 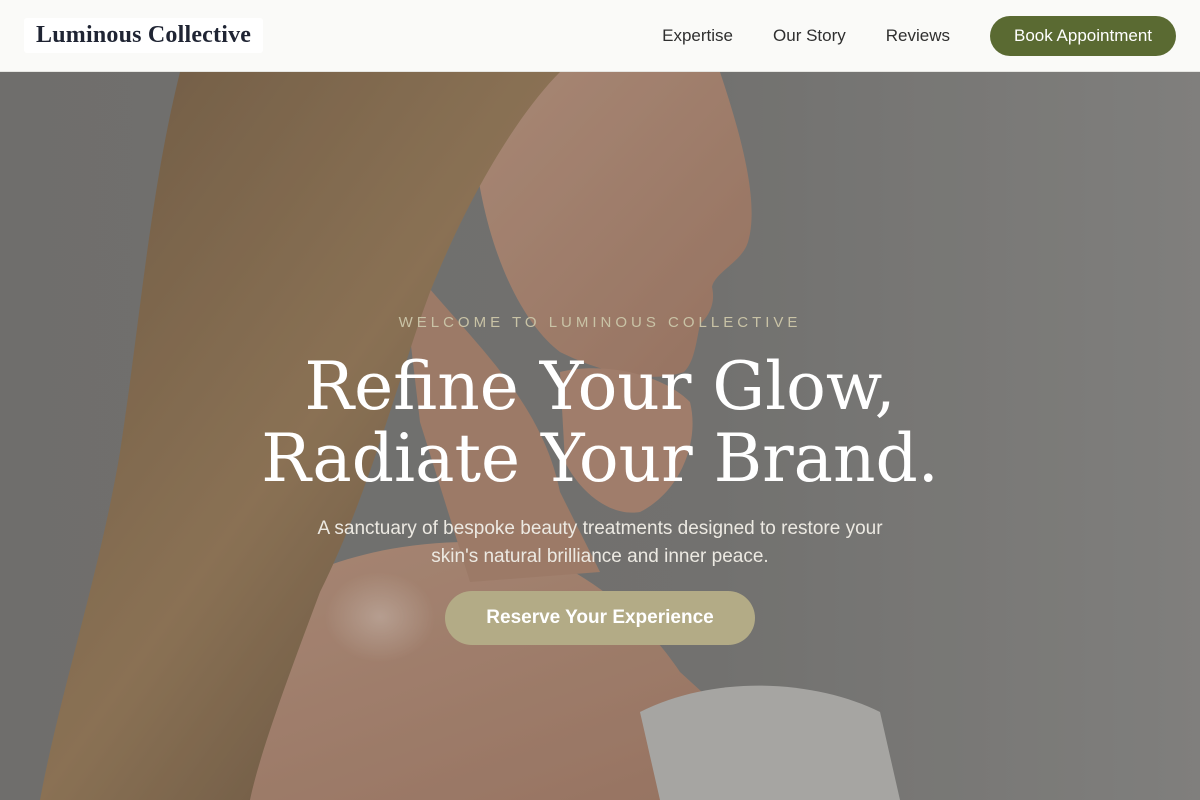 I want to click on nav-link-reviews: Reviews, so click(x=918, y=36).